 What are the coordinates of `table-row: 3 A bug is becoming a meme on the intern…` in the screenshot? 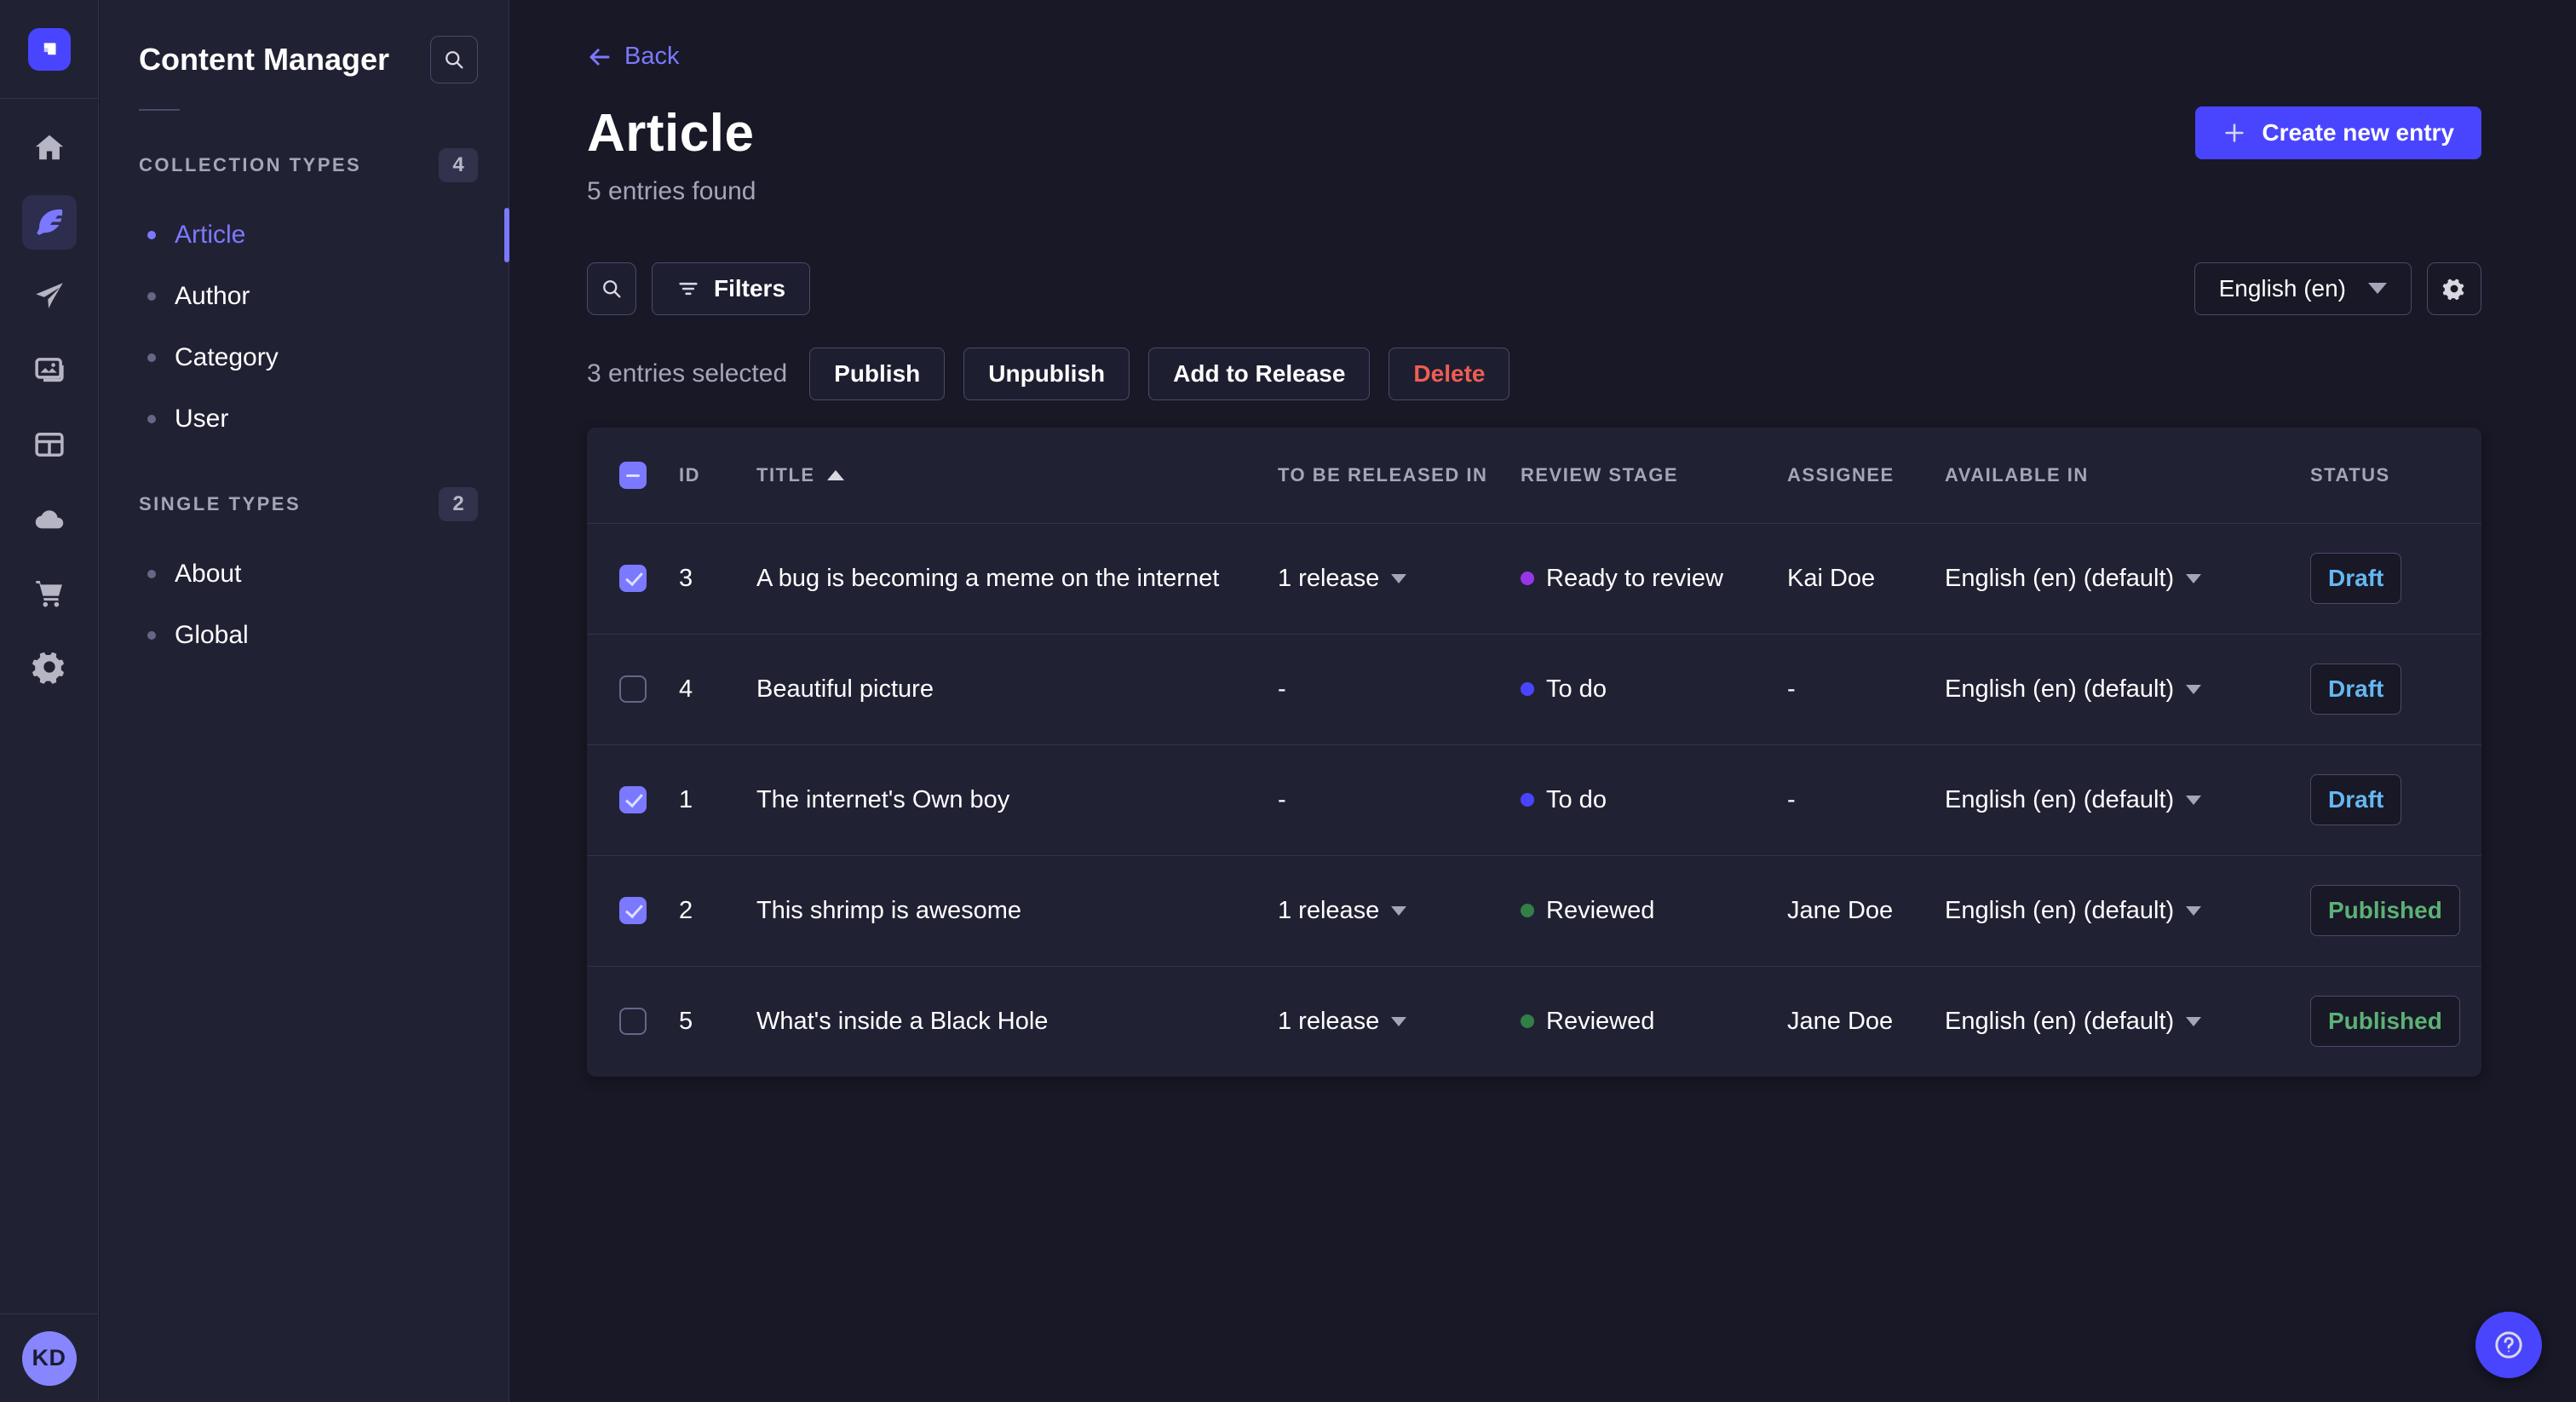 It's located at (1534, 578).